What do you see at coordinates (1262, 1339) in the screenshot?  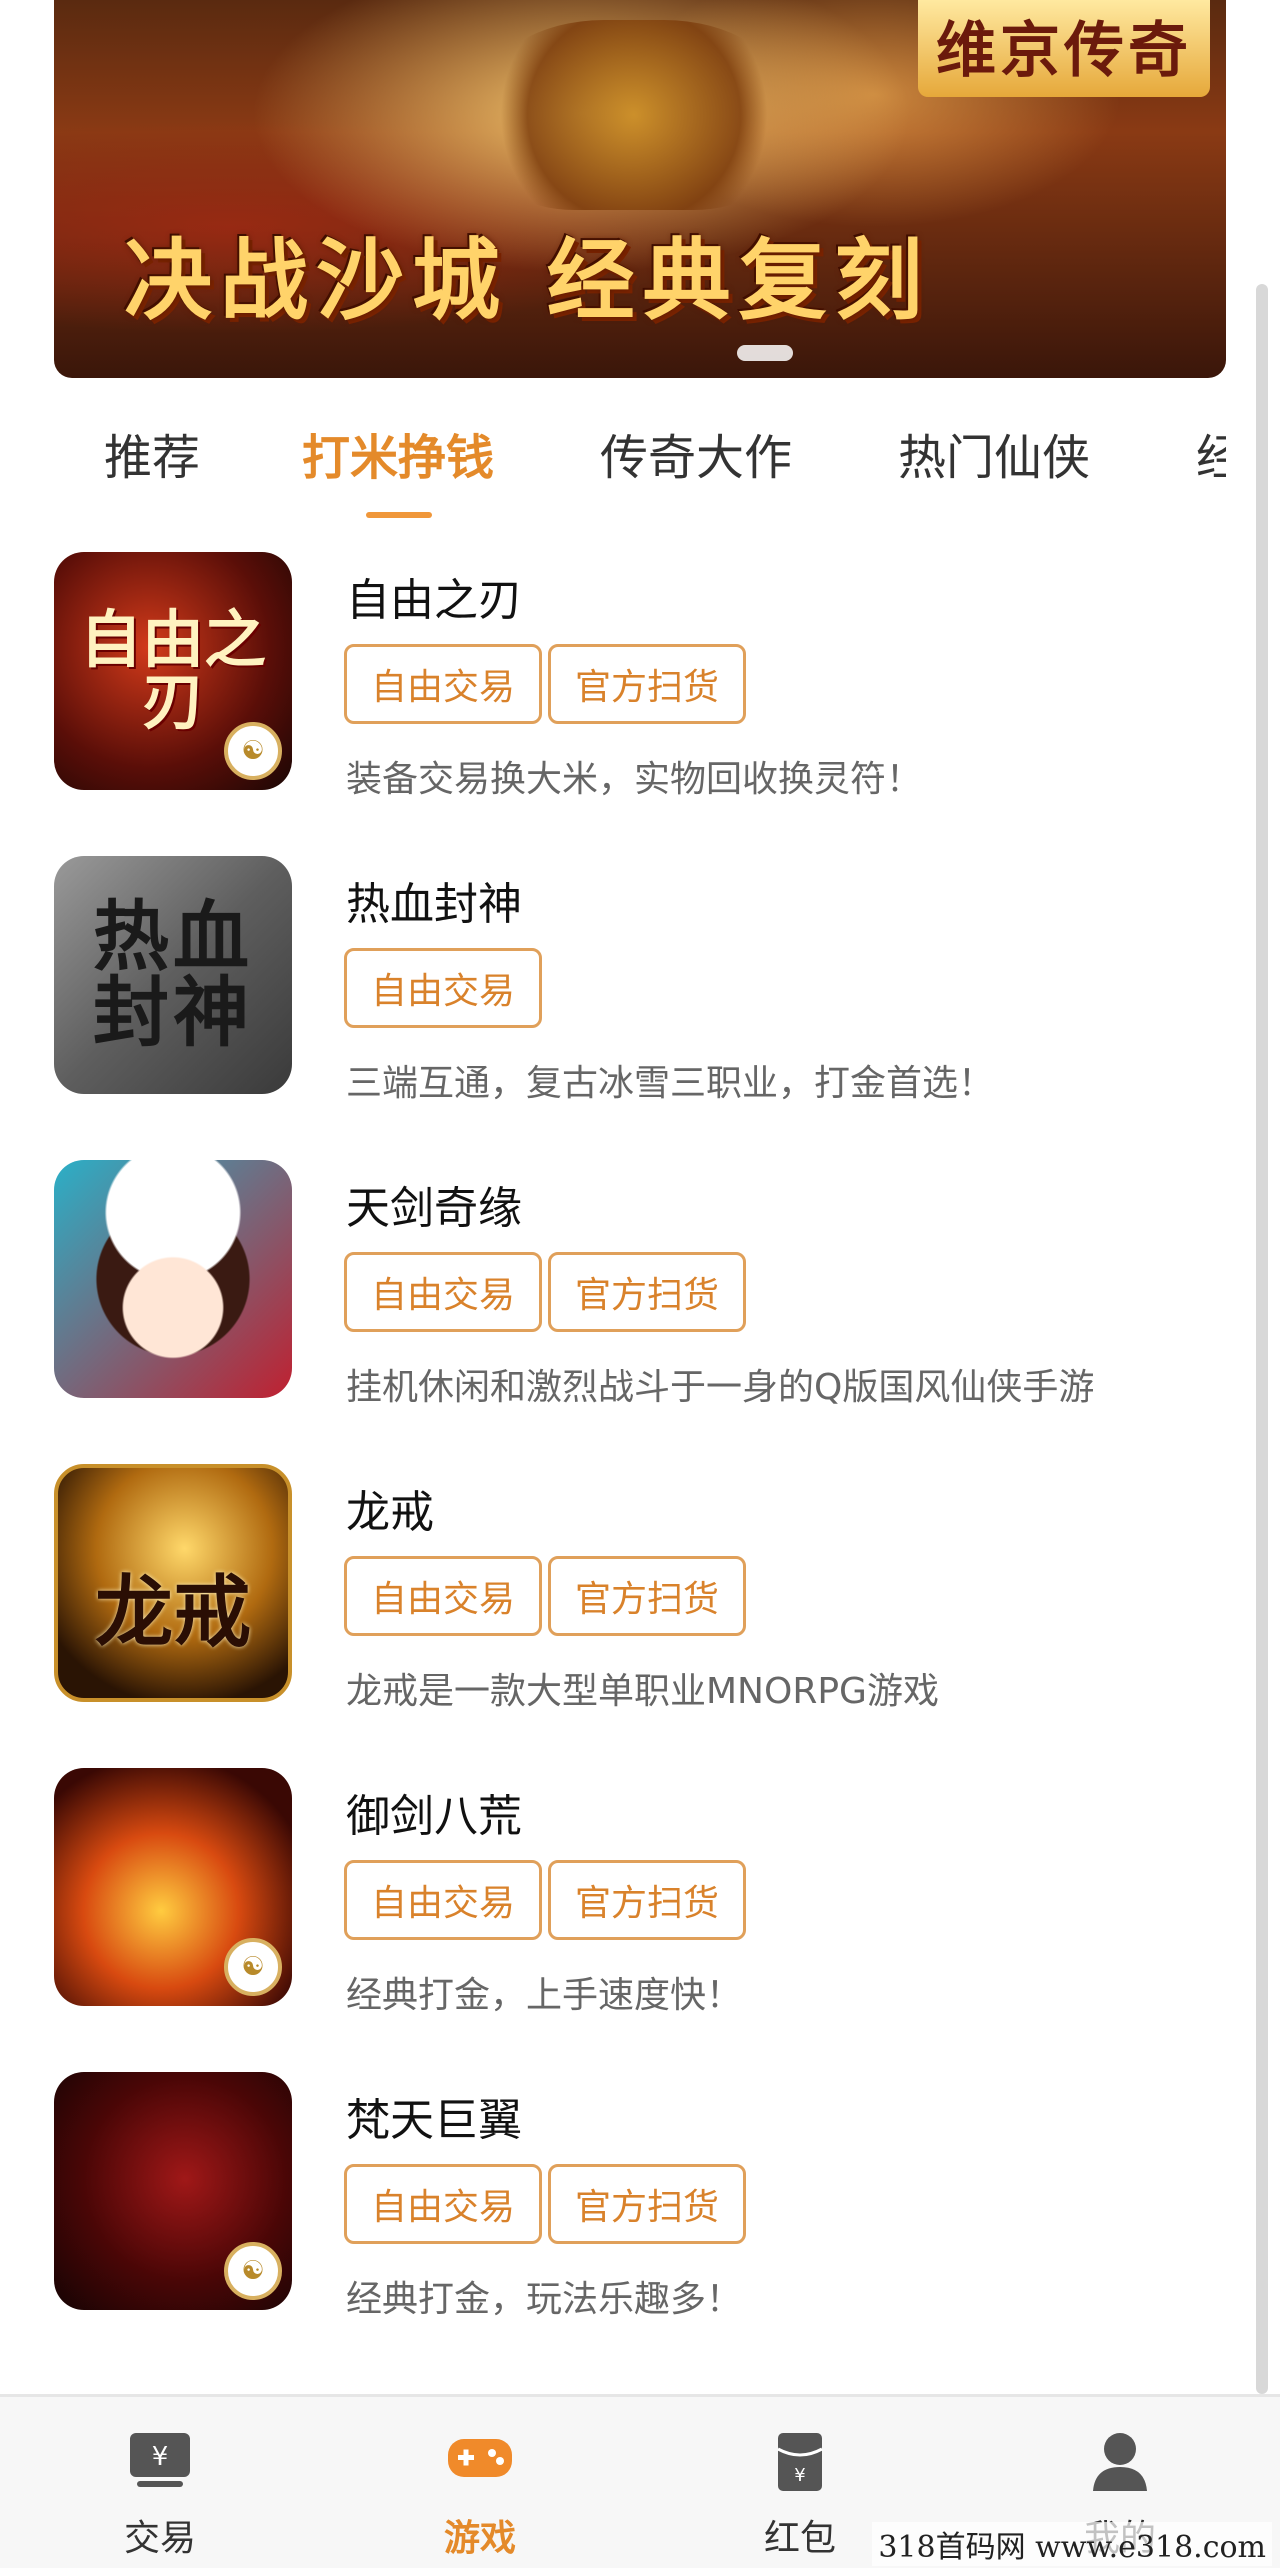 I see `scrollbar` at bounding box center [1262, 1339].